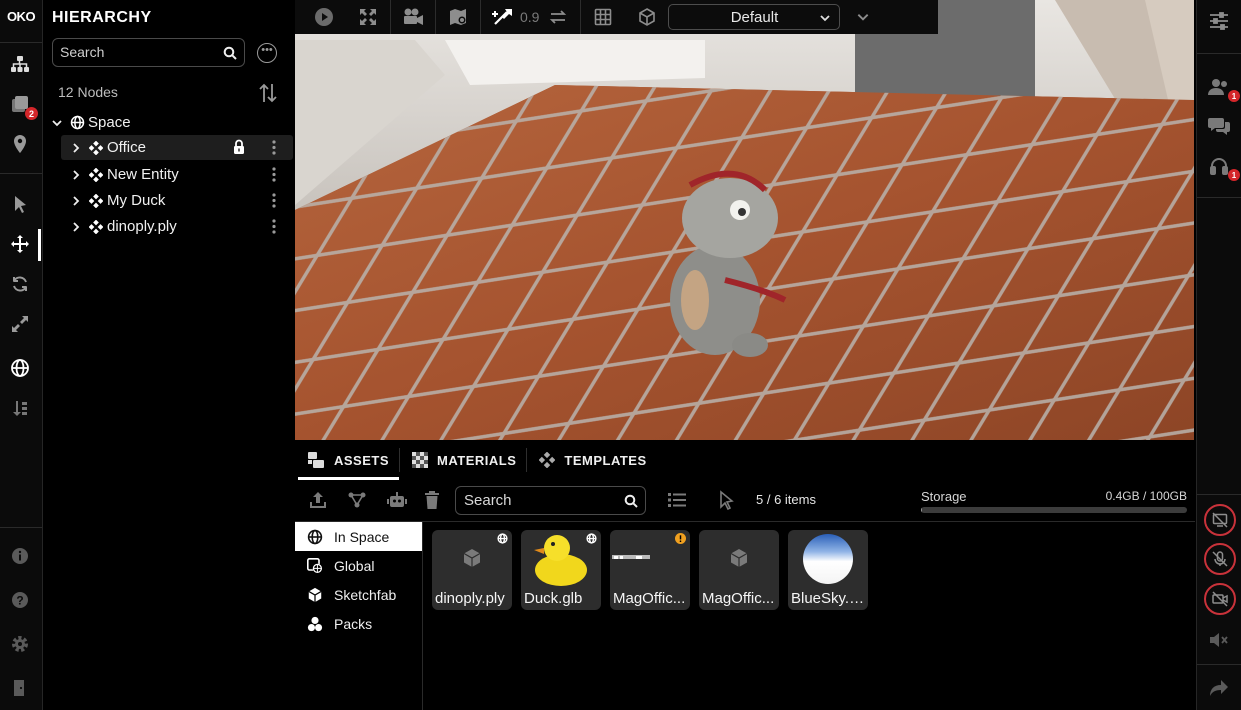 Image resolution: width=1241 pixels, height=710 pixels. Describe the element at coordinates (1146, 496) in the screenshot. I see `storage-value: 0.4GB / 100GB` at that location.